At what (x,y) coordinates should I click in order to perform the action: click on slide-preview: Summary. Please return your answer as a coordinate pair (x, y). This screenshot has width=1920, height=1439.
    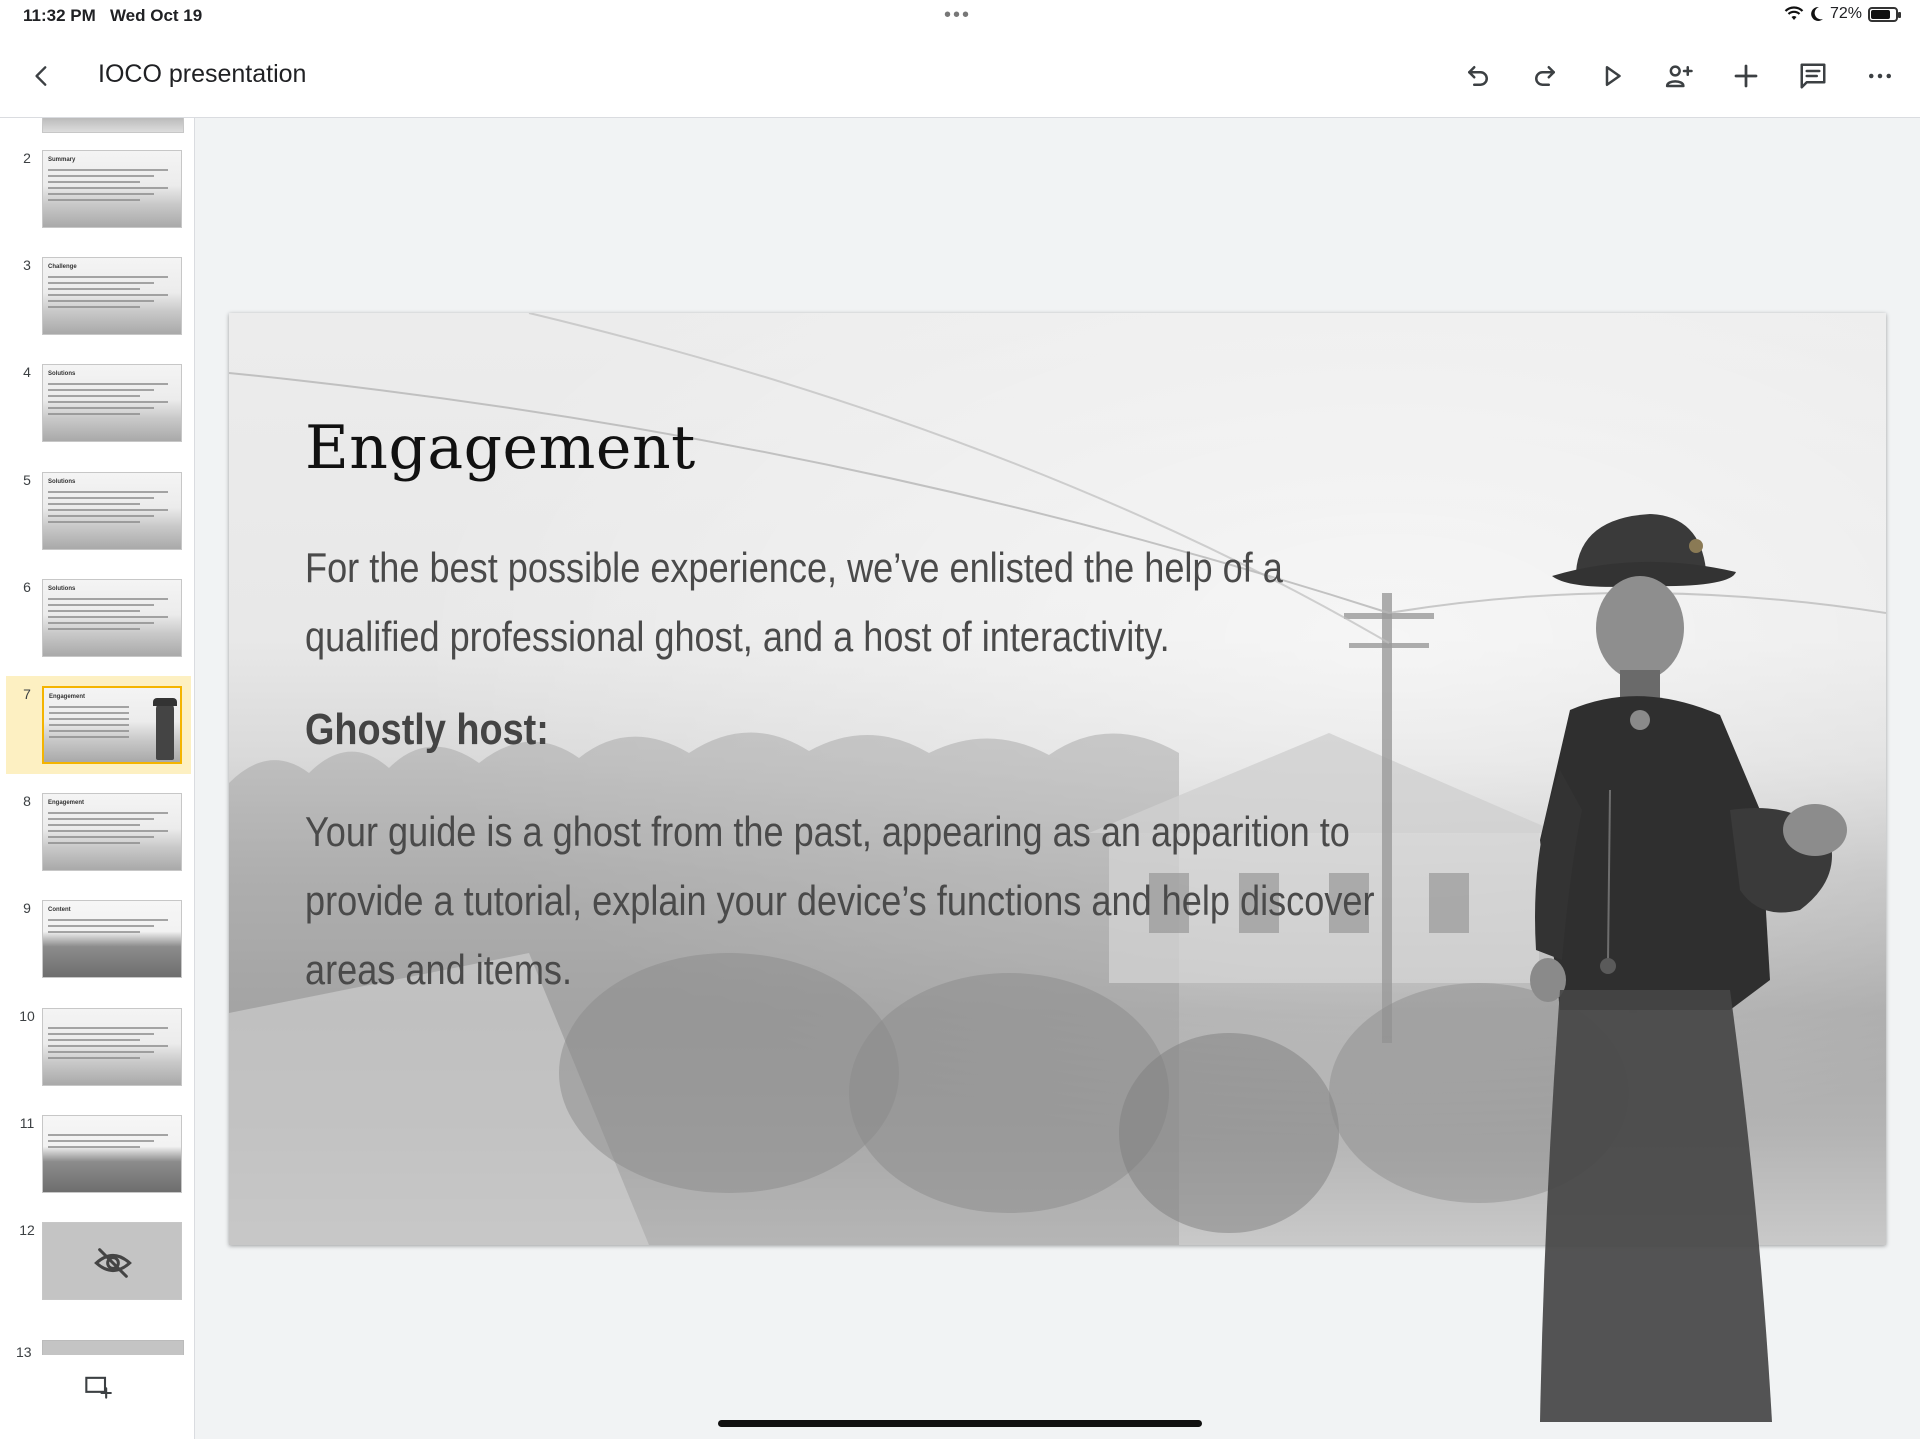
    Looking at the image, I should click on (112, 189).